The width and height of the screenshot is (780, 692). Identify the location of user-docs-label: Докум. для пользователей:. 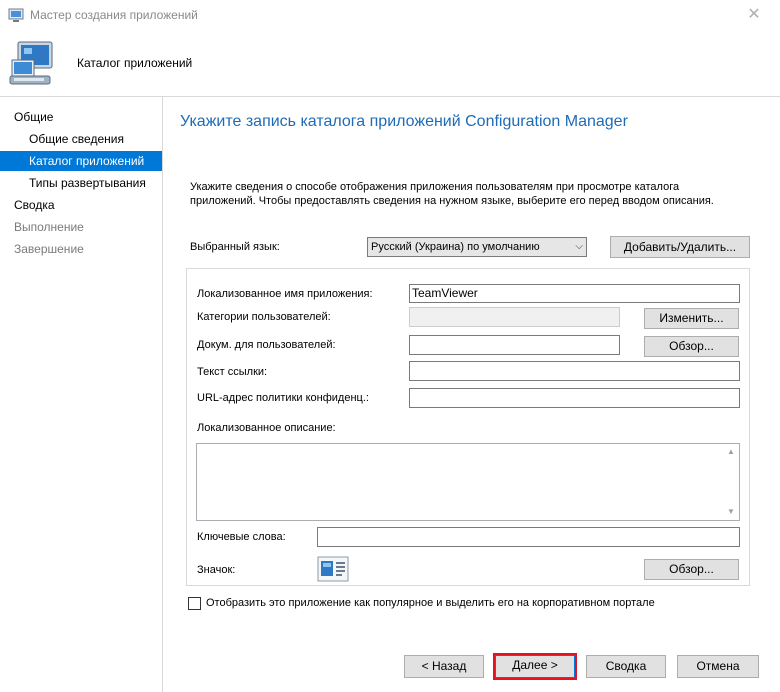
(266, 345).